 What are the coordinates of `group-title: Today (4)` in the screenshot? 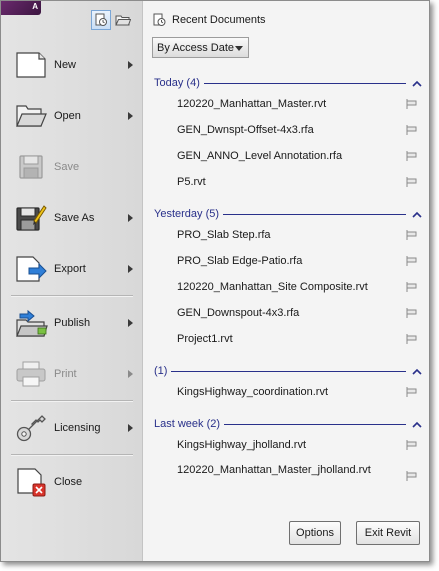 It's located at (177, 83).